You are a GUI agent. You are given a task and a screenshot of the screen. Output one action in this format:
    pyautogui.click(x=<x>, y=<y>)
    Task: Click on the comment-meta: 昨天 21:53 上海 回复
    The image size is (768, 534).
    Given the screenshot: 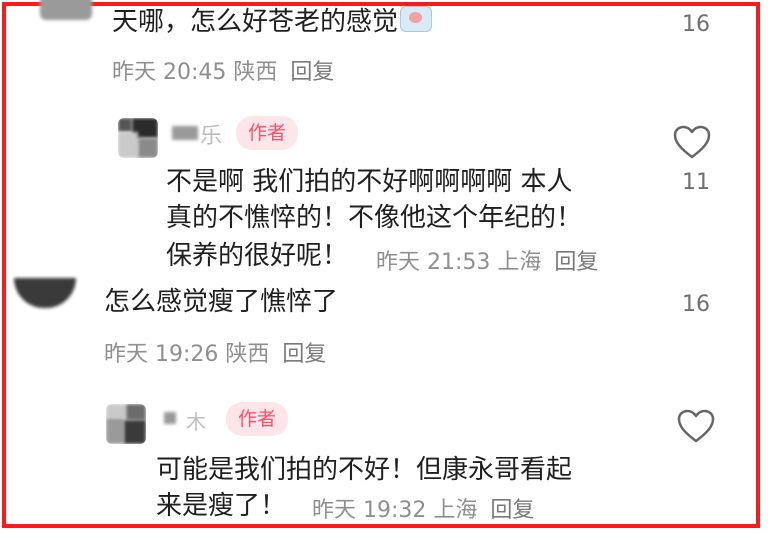 What is the action you would take?
    pyautogui.click(x=487, y=260)
    